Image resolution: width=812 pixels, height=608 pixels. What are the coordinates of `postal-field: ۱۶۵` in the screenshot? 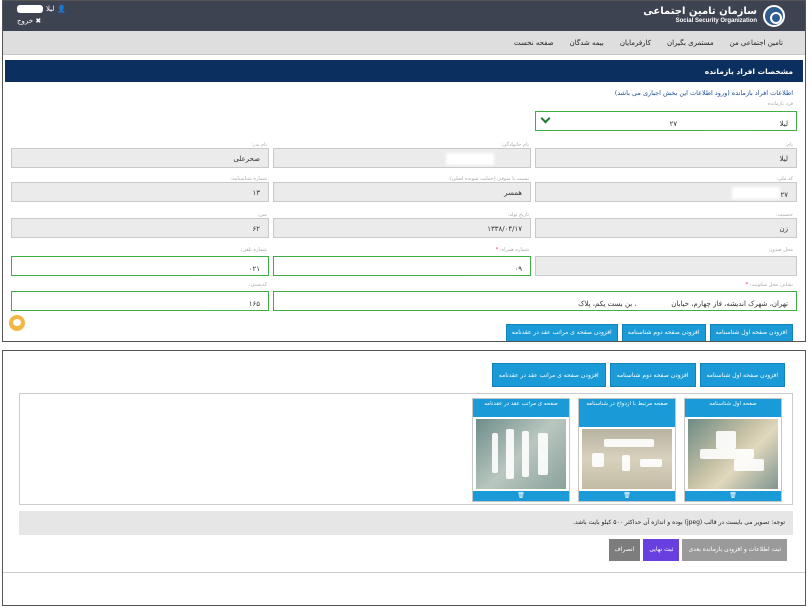 It's located at (140, 301).